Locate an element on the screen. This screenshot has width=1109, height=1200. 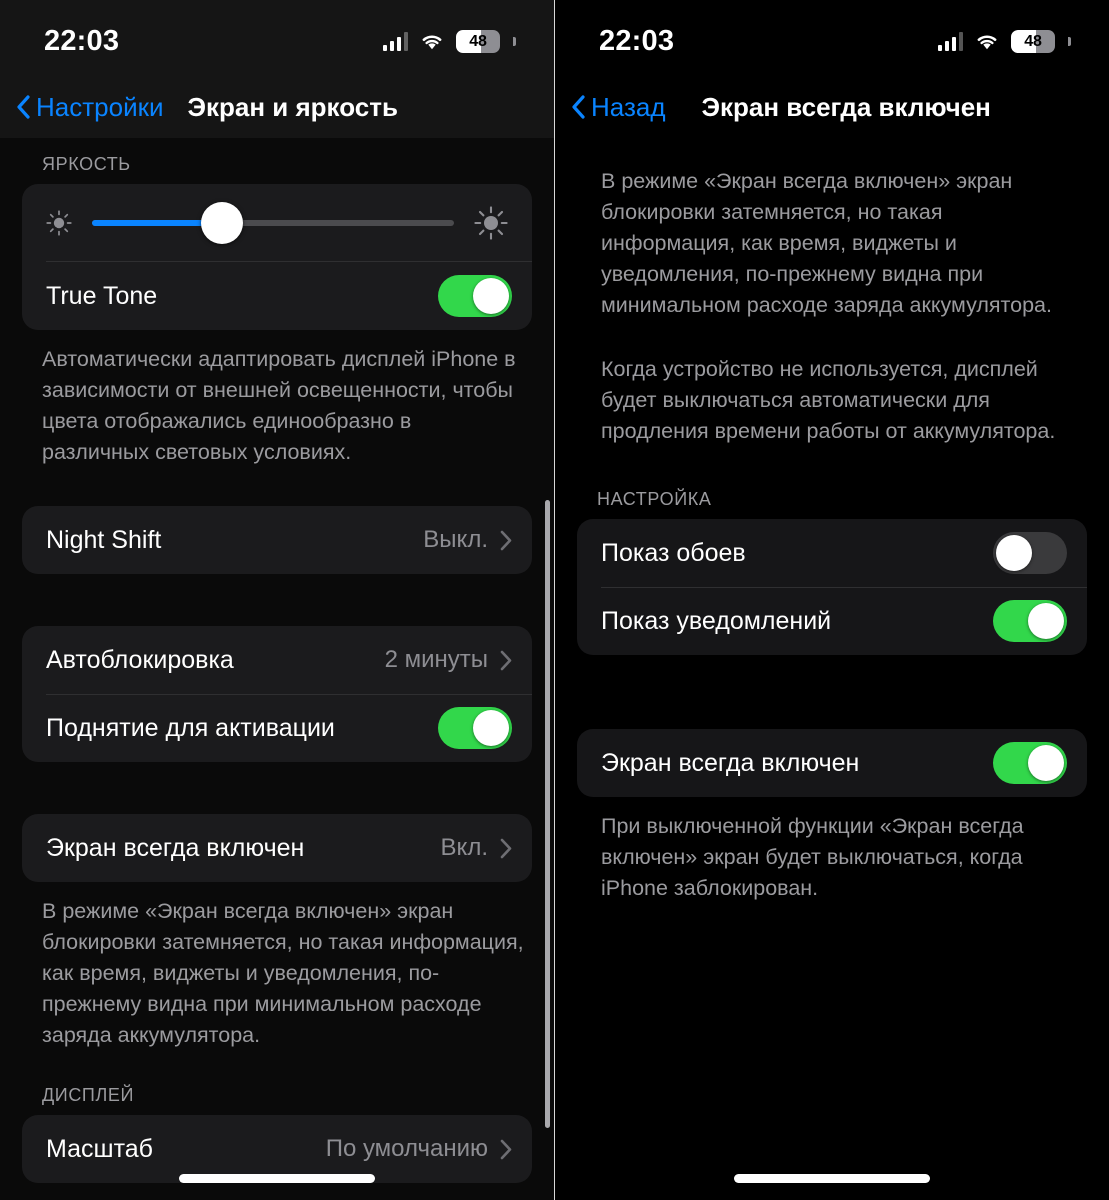
raise-to-wake-label: Поднятие для активации is located at coordinates (190, 727).